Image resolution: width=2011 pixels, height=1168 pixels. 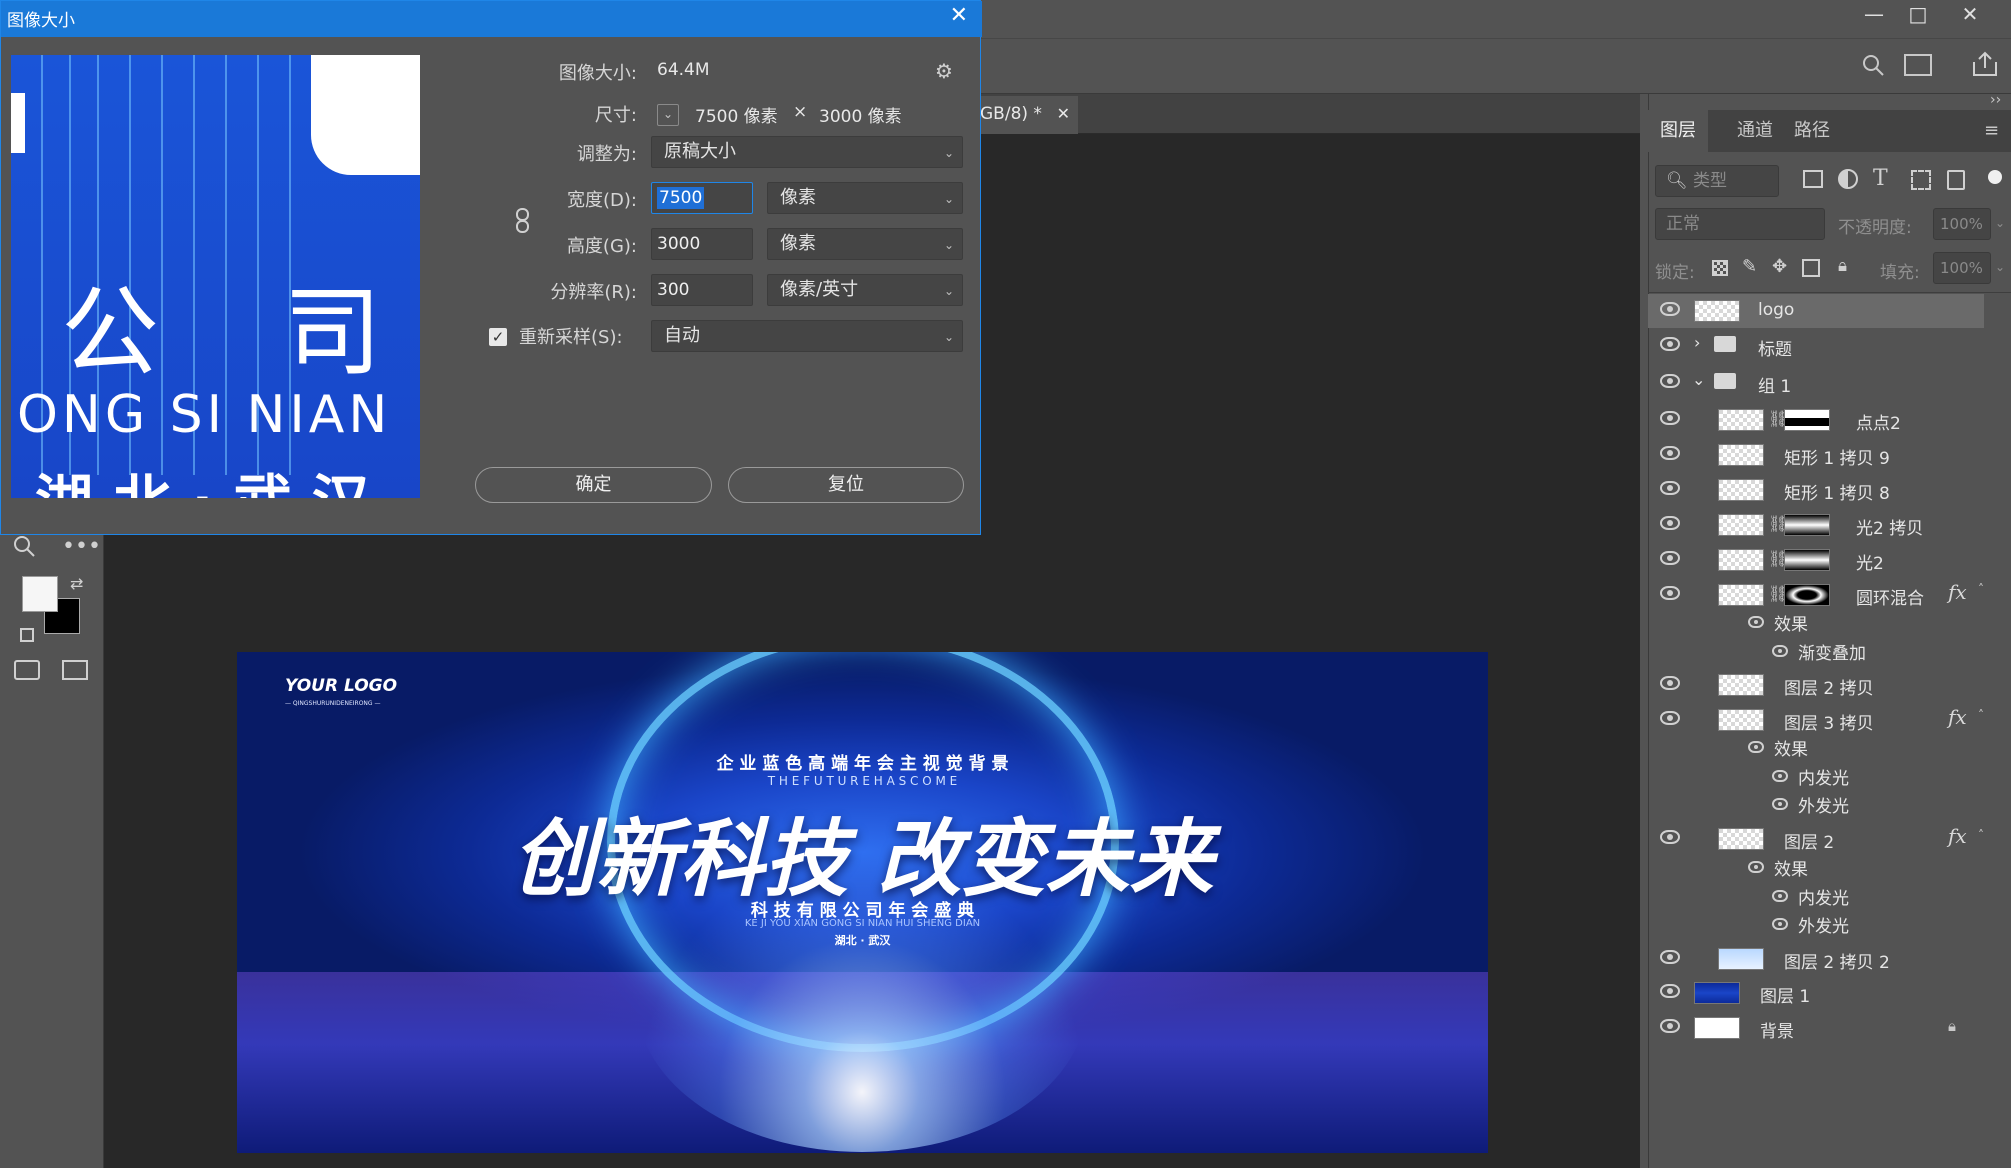 What do you see at coordinates (959, 15) in the screenshot?
I see `dialog-close-icon: ✕` at bounding box center [959, 15].